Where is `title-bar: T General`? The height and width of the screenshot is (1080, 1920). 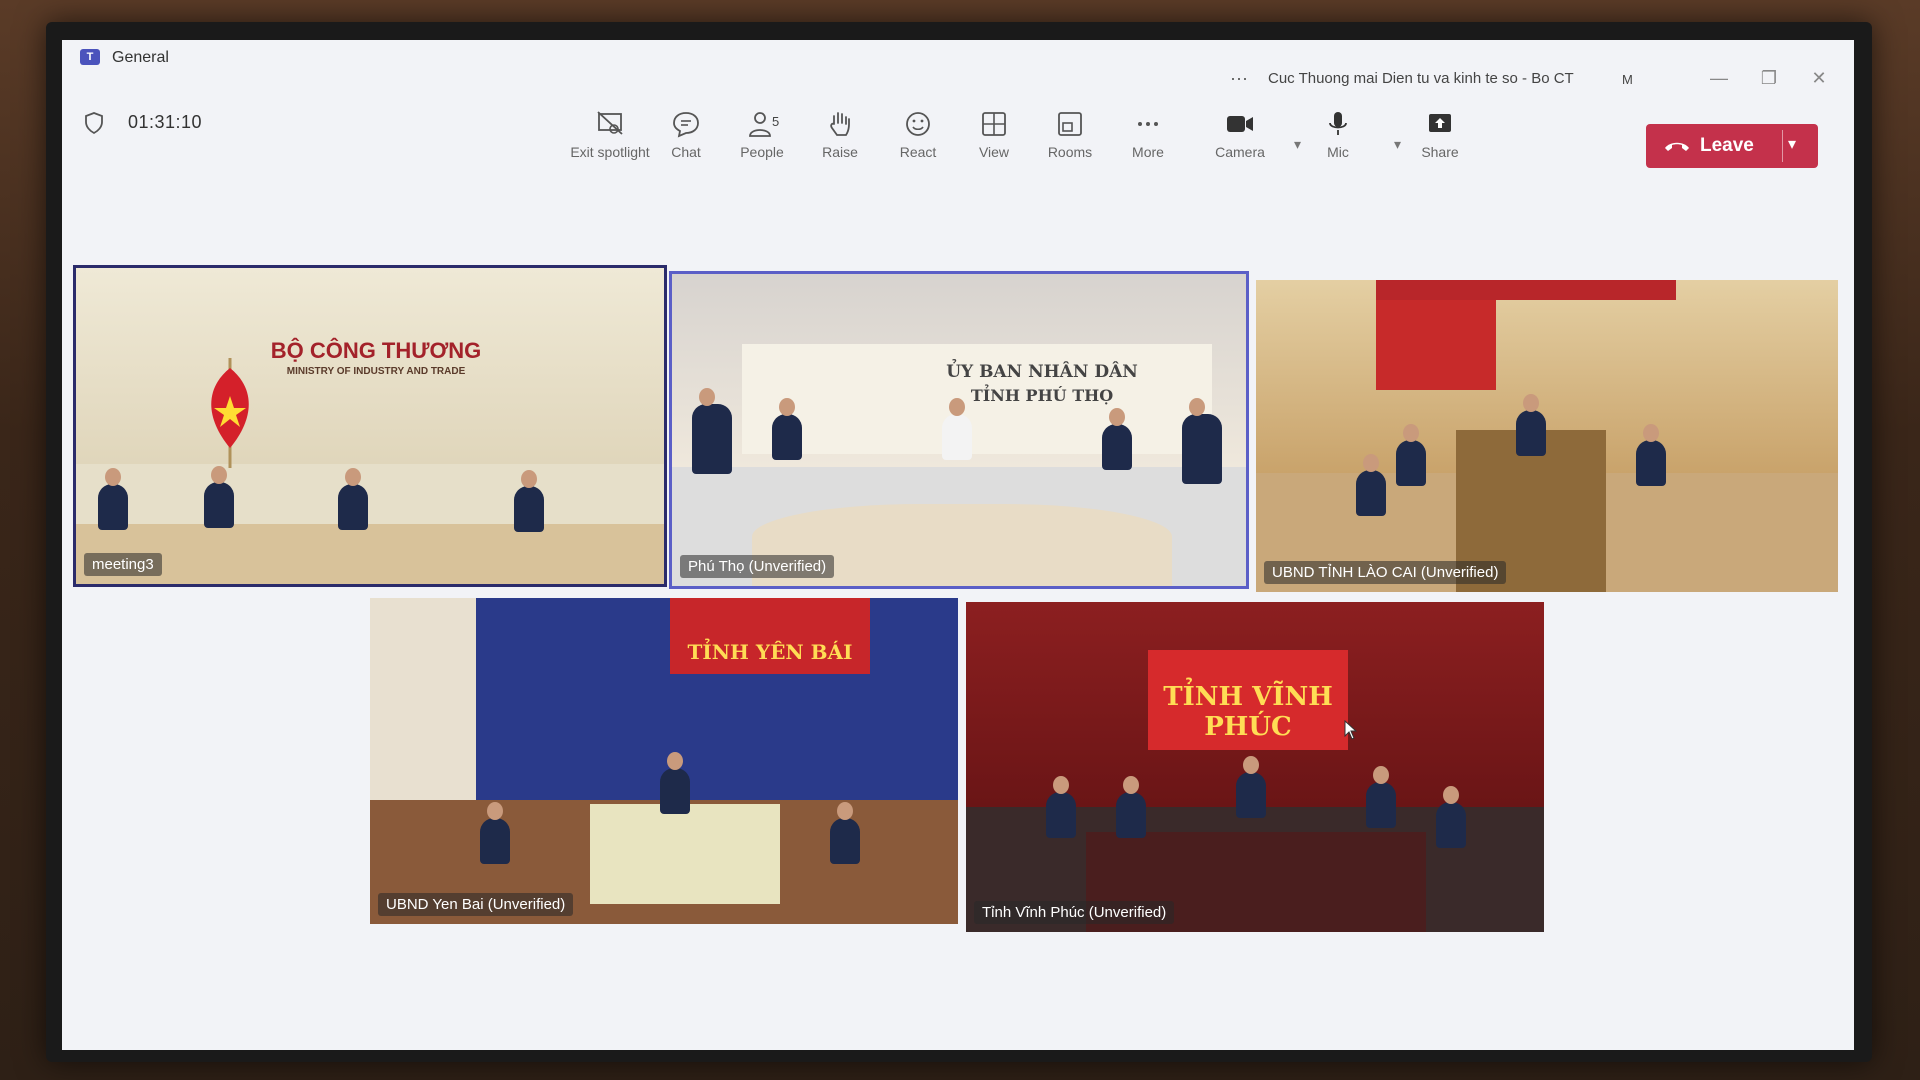 title-bar: T General is located at coordinates (958, 57).